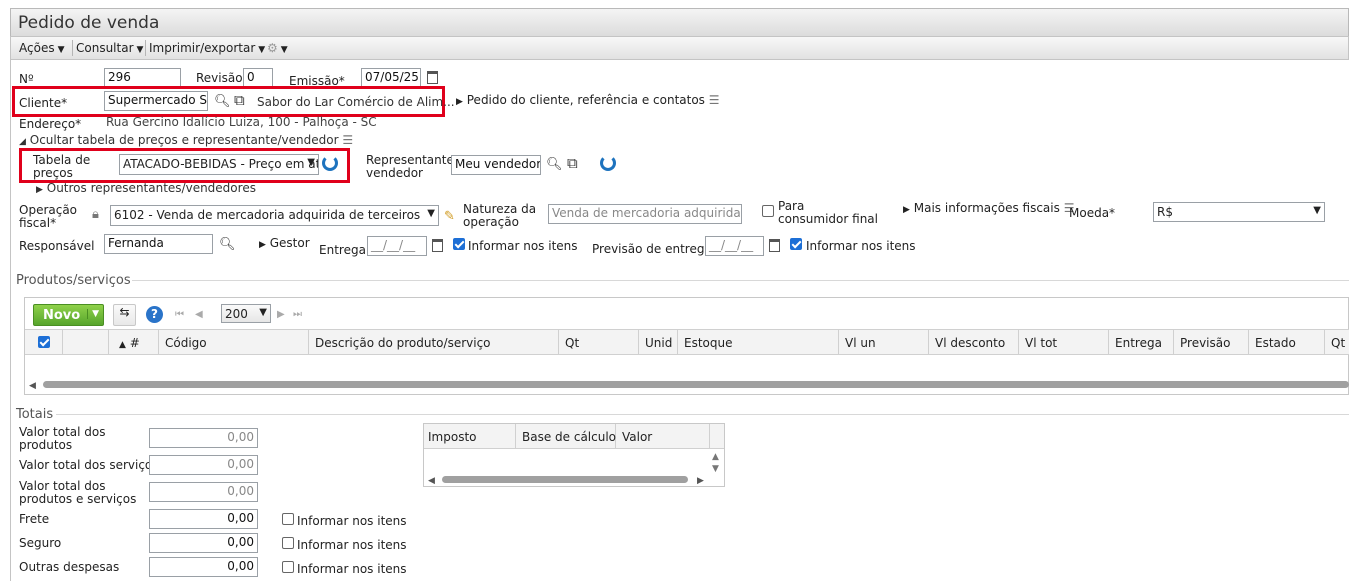  What do you see at coordinates (154, 314) in the screenshot?
I see `help-icon: ?` at bounding box center [154, 314].